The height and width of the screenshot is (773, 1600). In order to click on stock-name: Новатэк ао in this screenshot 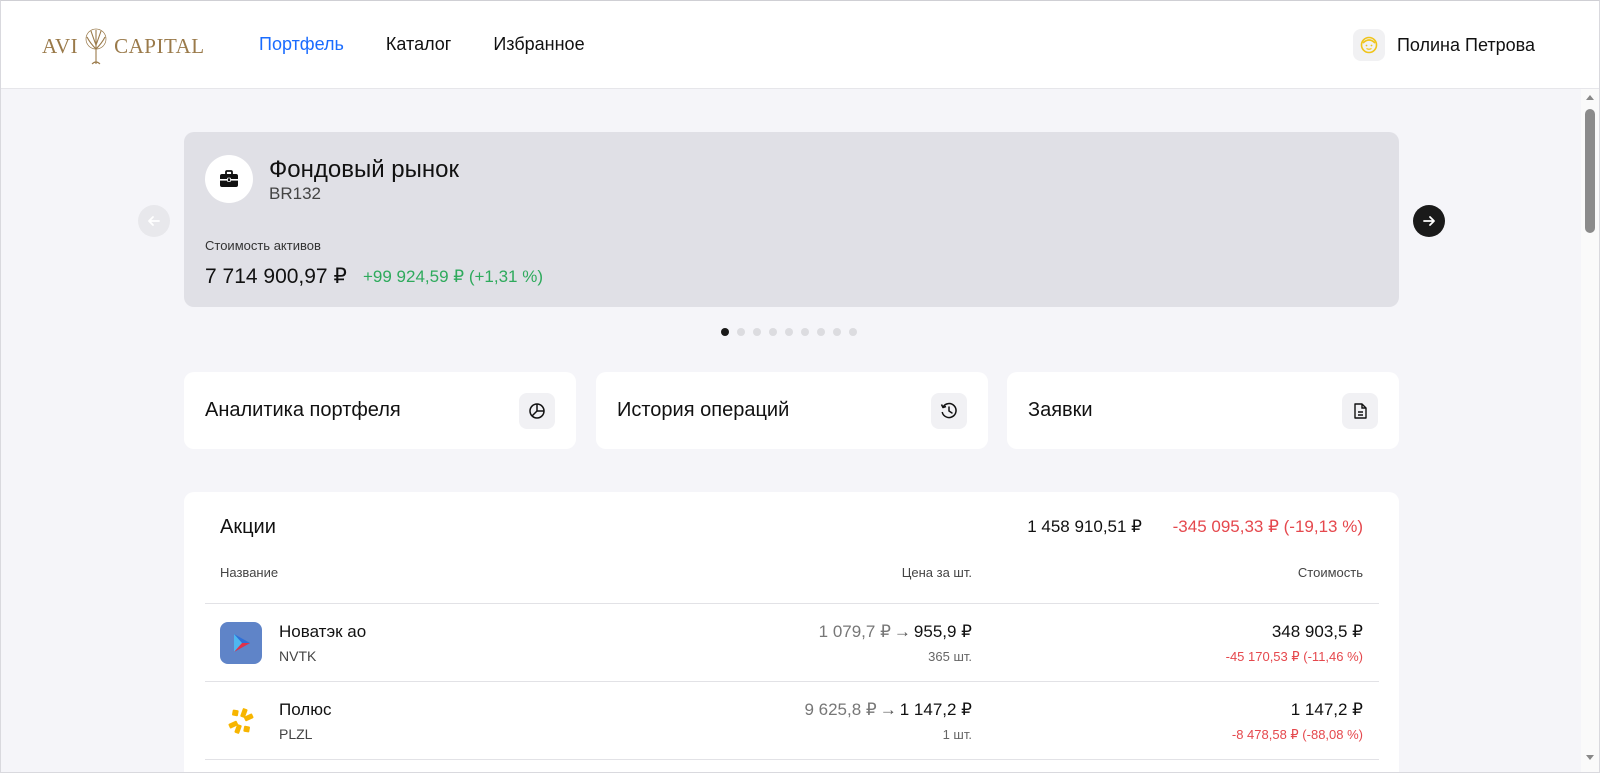, I will do `click(323, 631)`.